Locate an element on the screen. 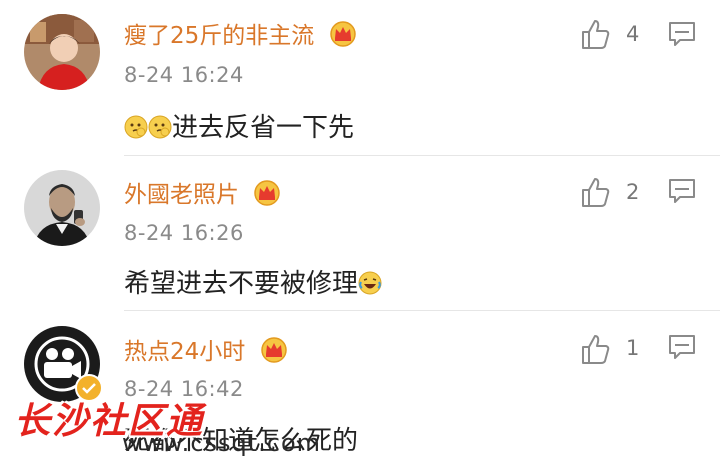 Image resolution: width=720 pixels, height=467 pixels. username: 热点24小时 is located at coordinates (184, 352).